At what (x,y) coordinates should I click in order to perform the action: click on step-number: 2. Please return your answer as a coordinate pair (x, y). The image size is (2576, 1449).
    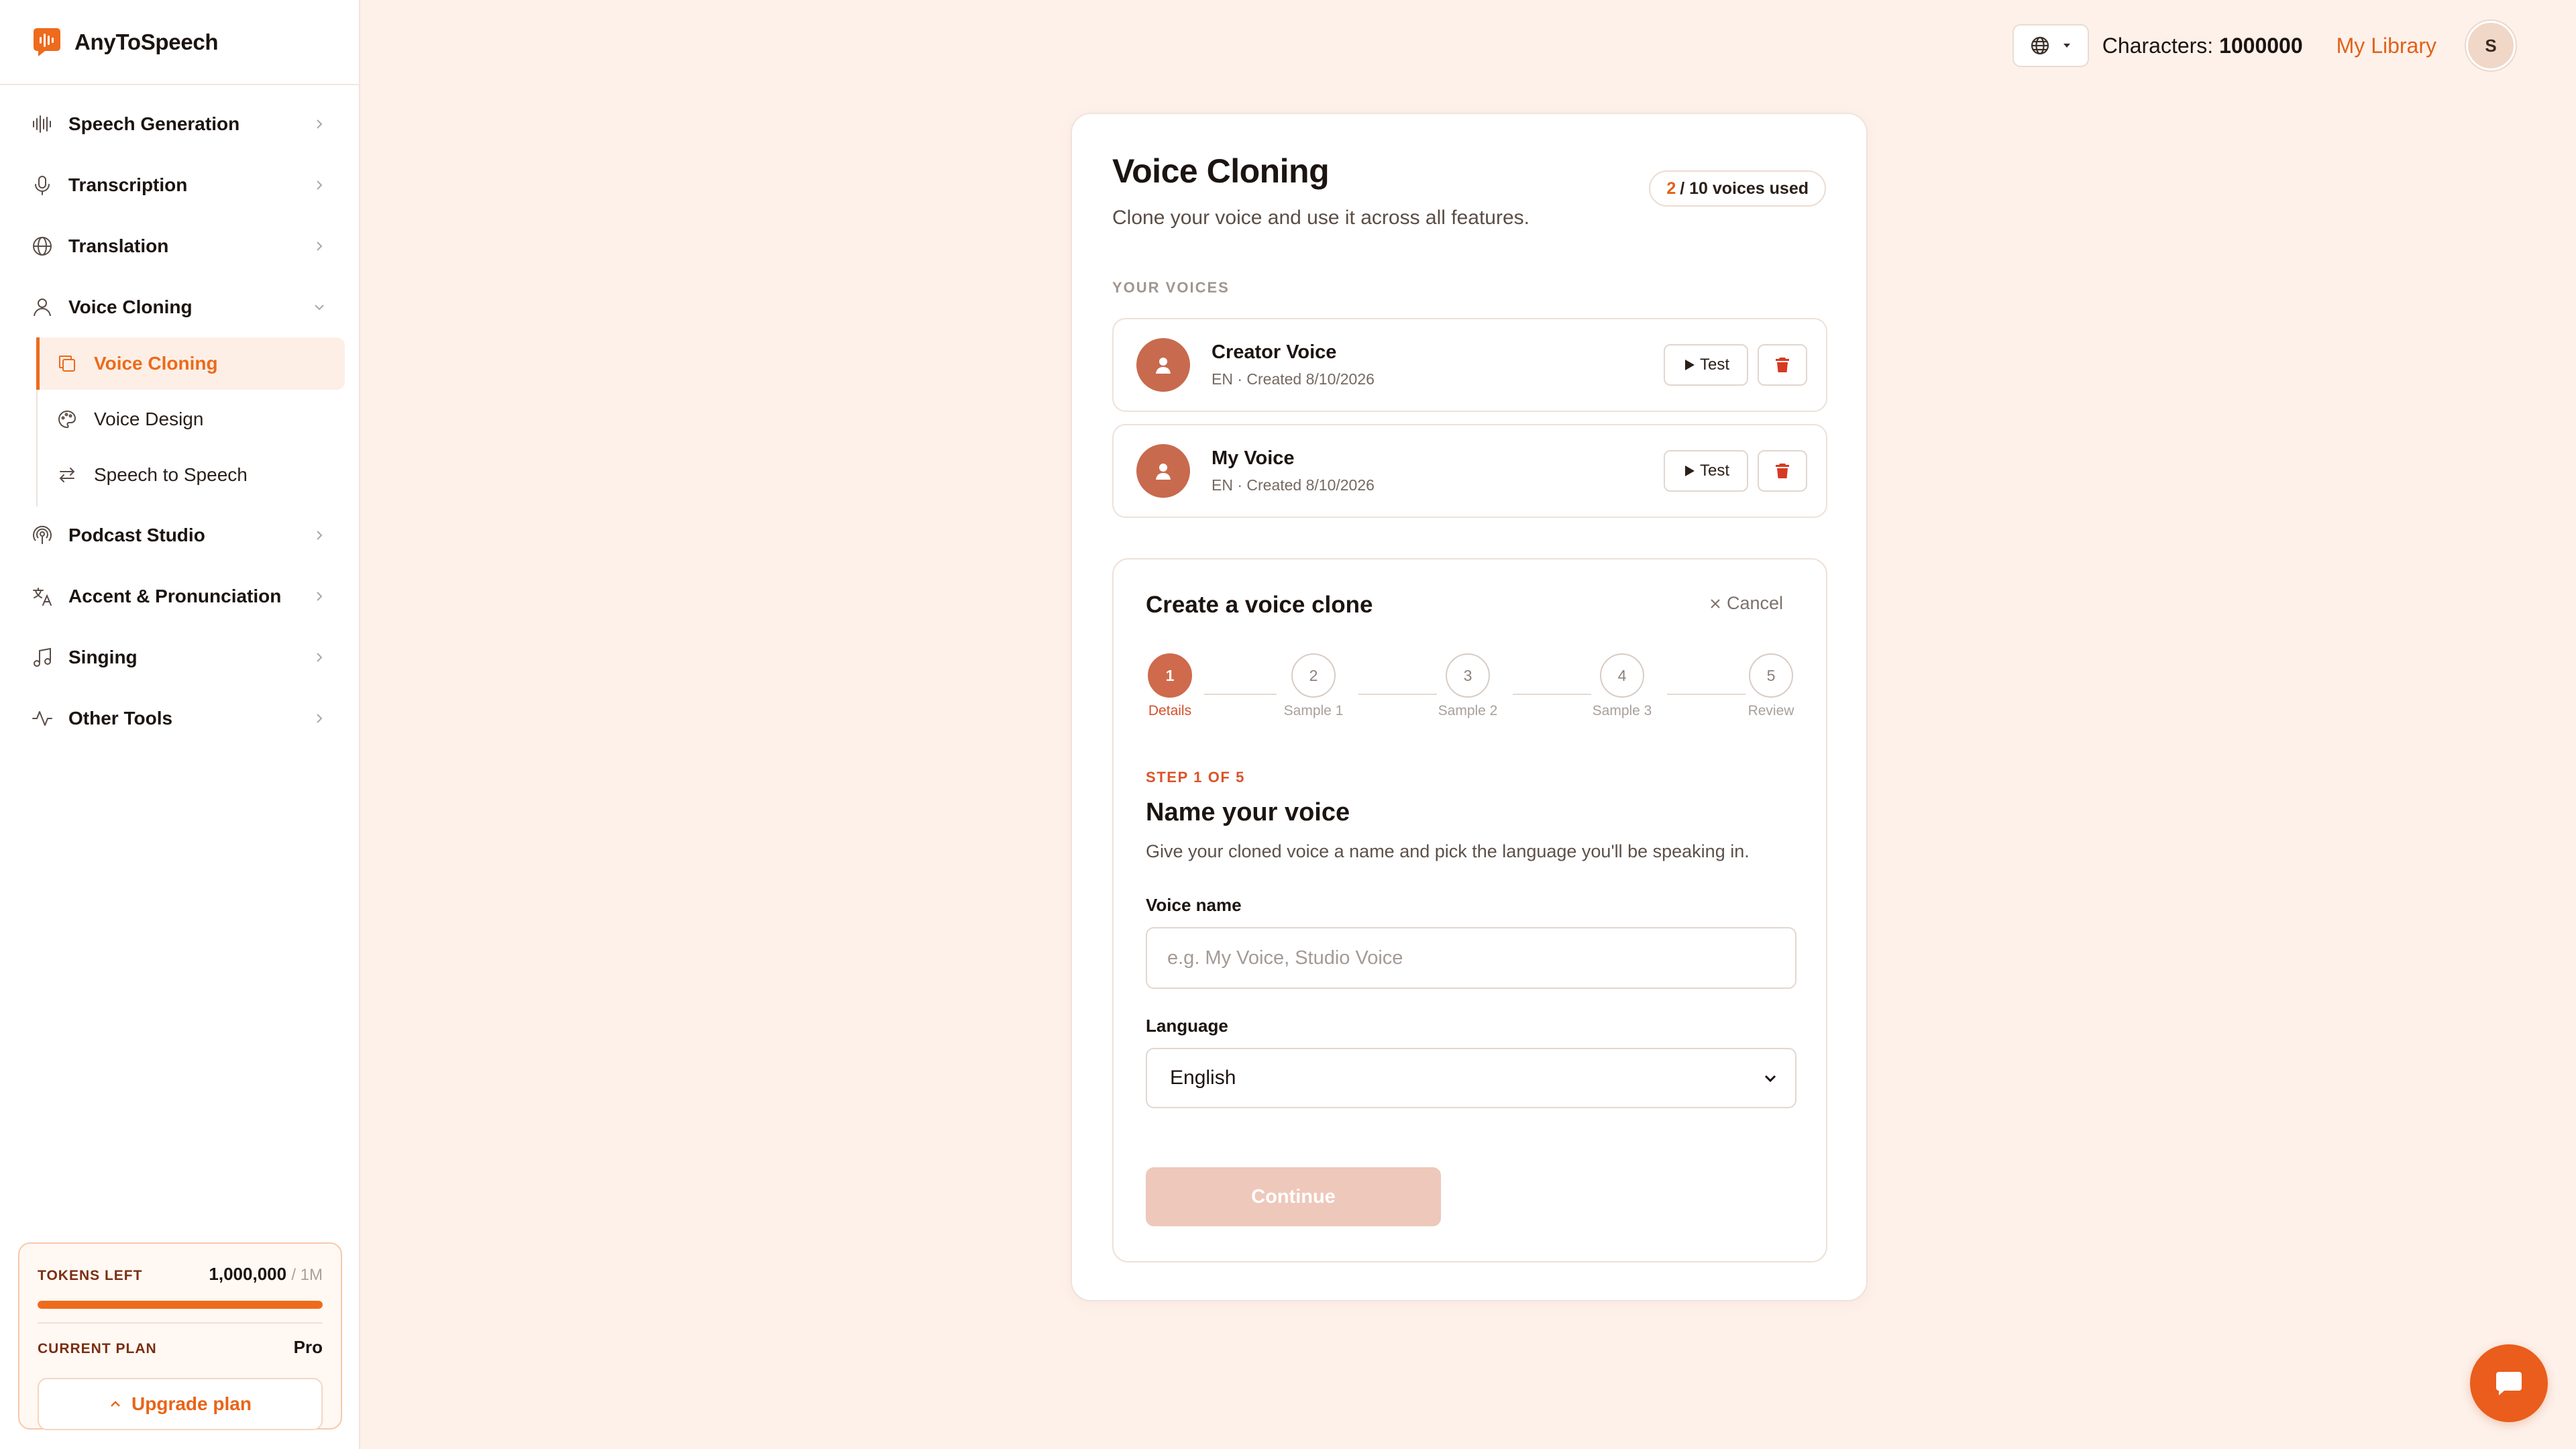
    Looking at the image, I should click on (1313, 675).